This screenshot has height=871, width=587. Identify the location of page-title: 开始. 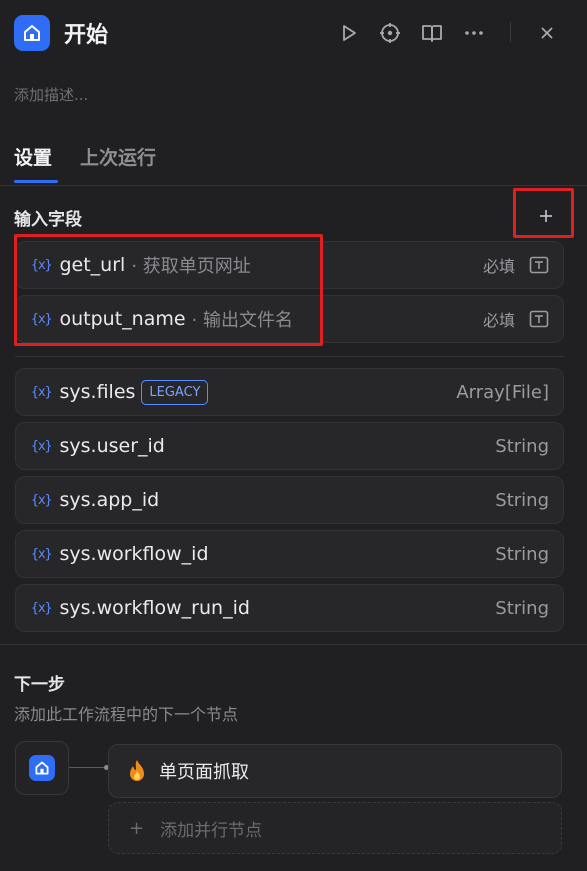
(86, 35).